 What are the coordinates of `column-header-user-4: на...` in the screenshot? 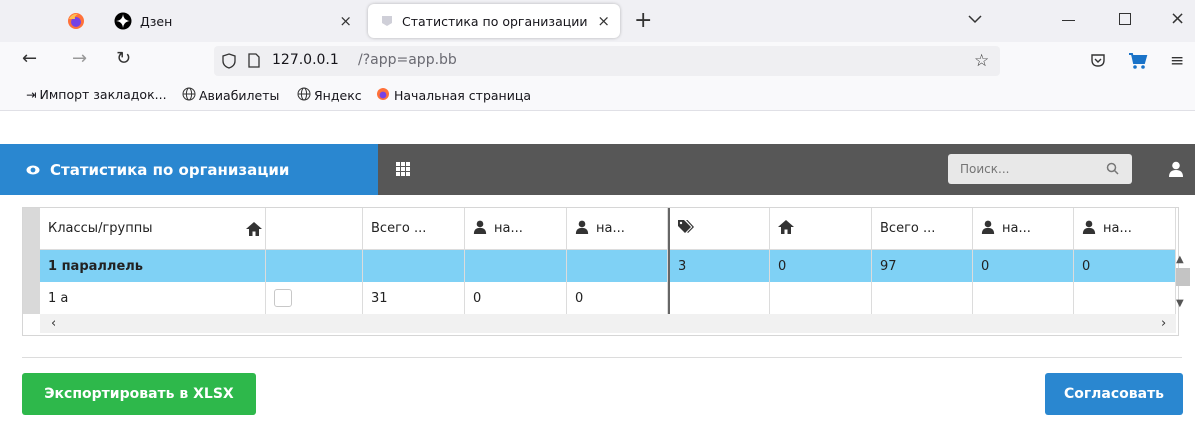 It's located at (1125, 229).